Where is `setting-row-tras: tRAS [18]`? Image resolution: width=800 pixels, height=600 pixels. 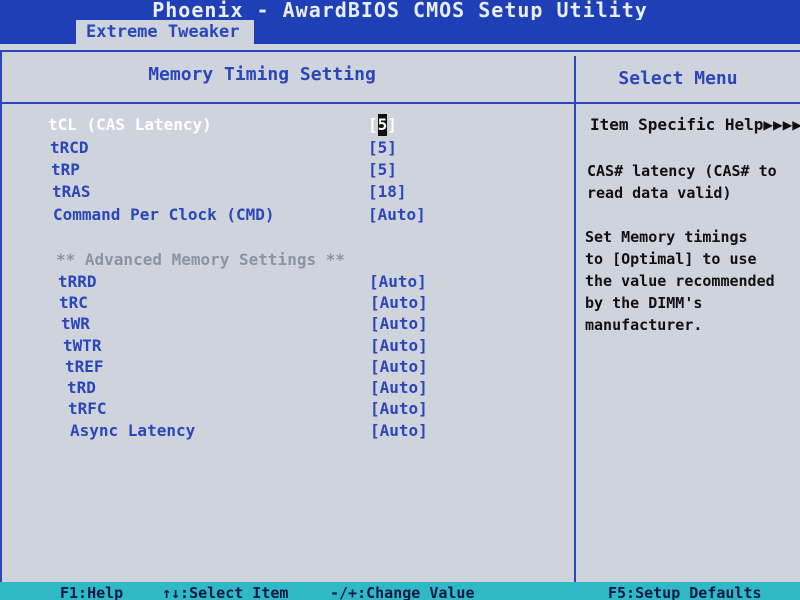 setting-row-tras: tRAS [18] is located at coordinates (252, 192).